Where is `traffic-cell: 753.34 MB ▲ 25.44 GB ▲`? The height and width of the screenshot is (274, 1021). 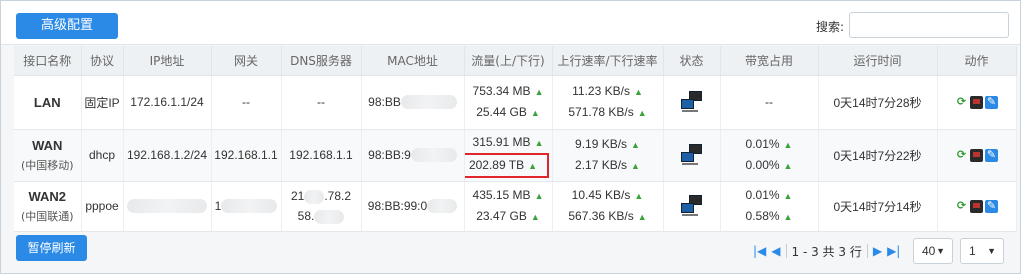 traffic-cell: 753.34 MB ▲ 25.44 GB ▲ is located at coordinates (508, 102).